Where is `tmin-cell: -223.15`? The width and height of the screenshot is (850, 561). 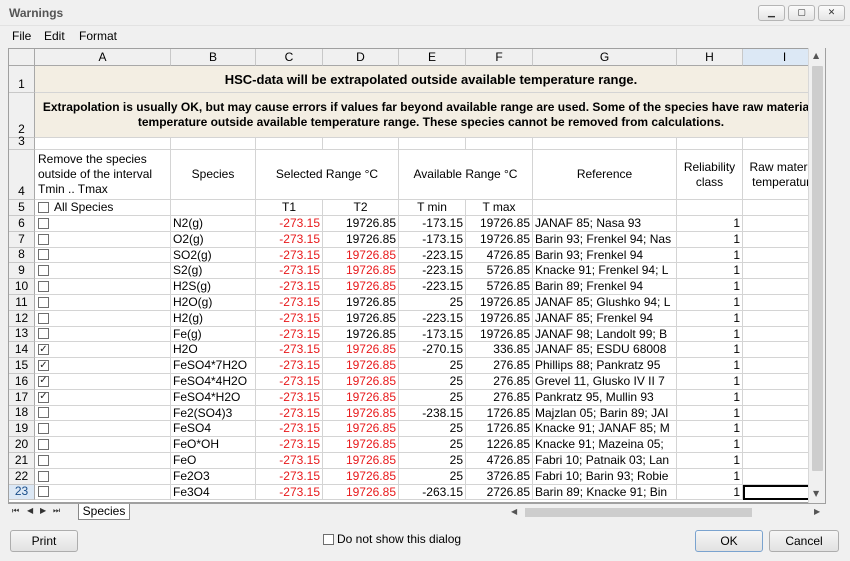 tmin-cell: -223.15 is located at coordinates (432, 271).